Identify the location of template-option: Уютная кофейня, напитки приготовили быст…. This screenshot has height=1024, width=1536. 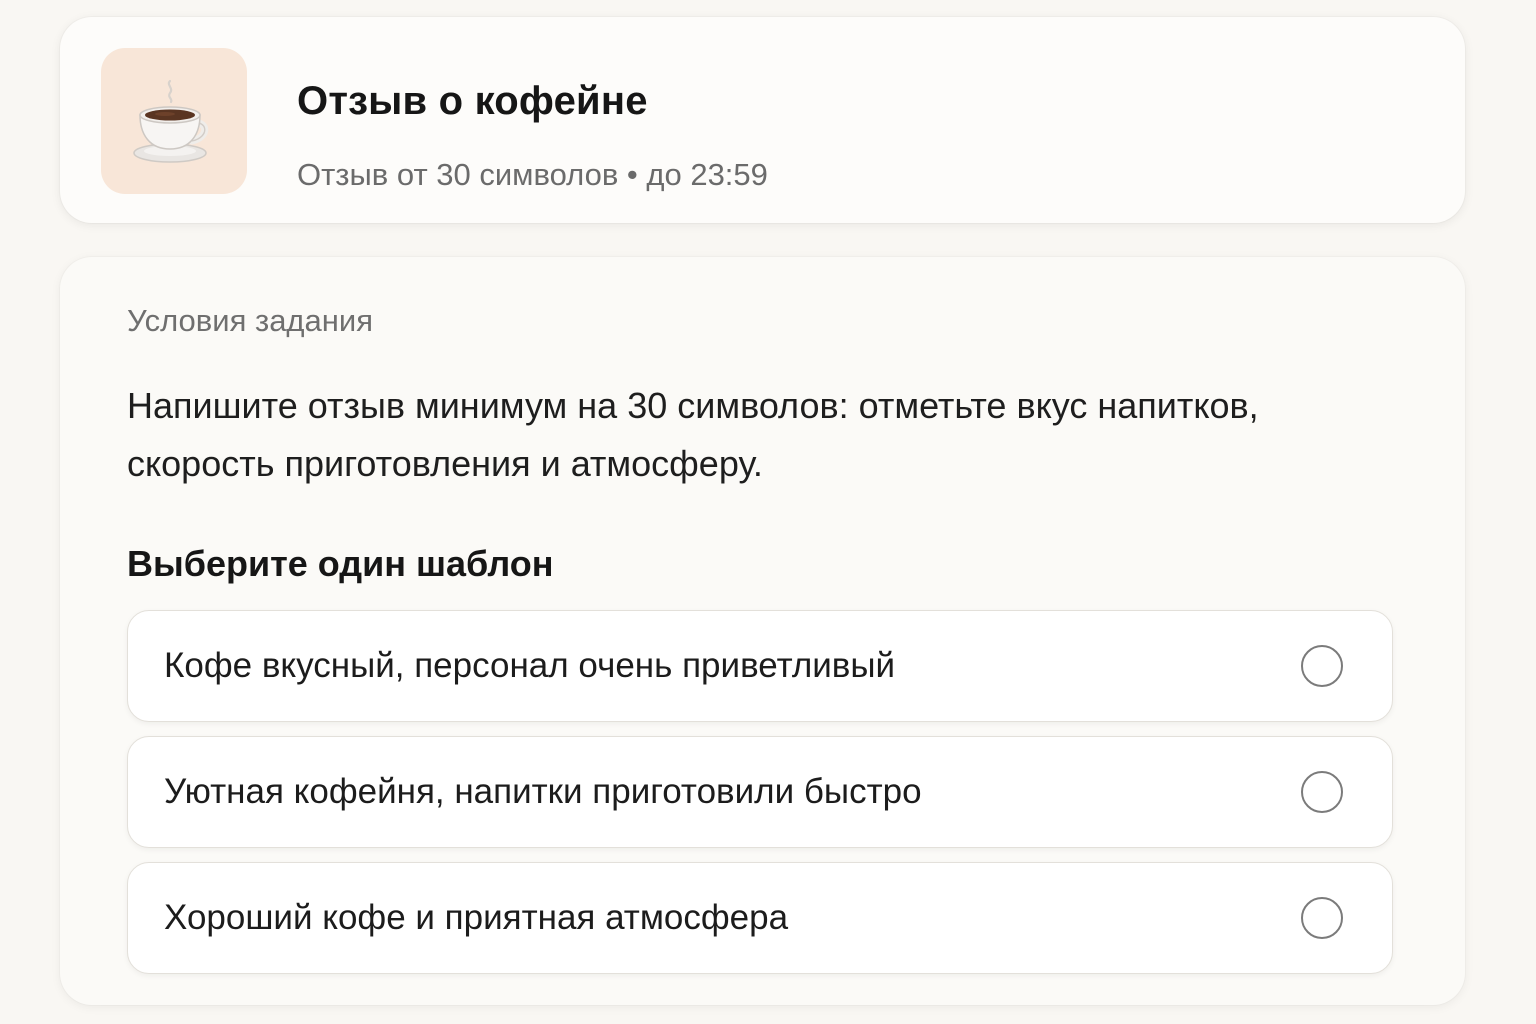
(760, 792).